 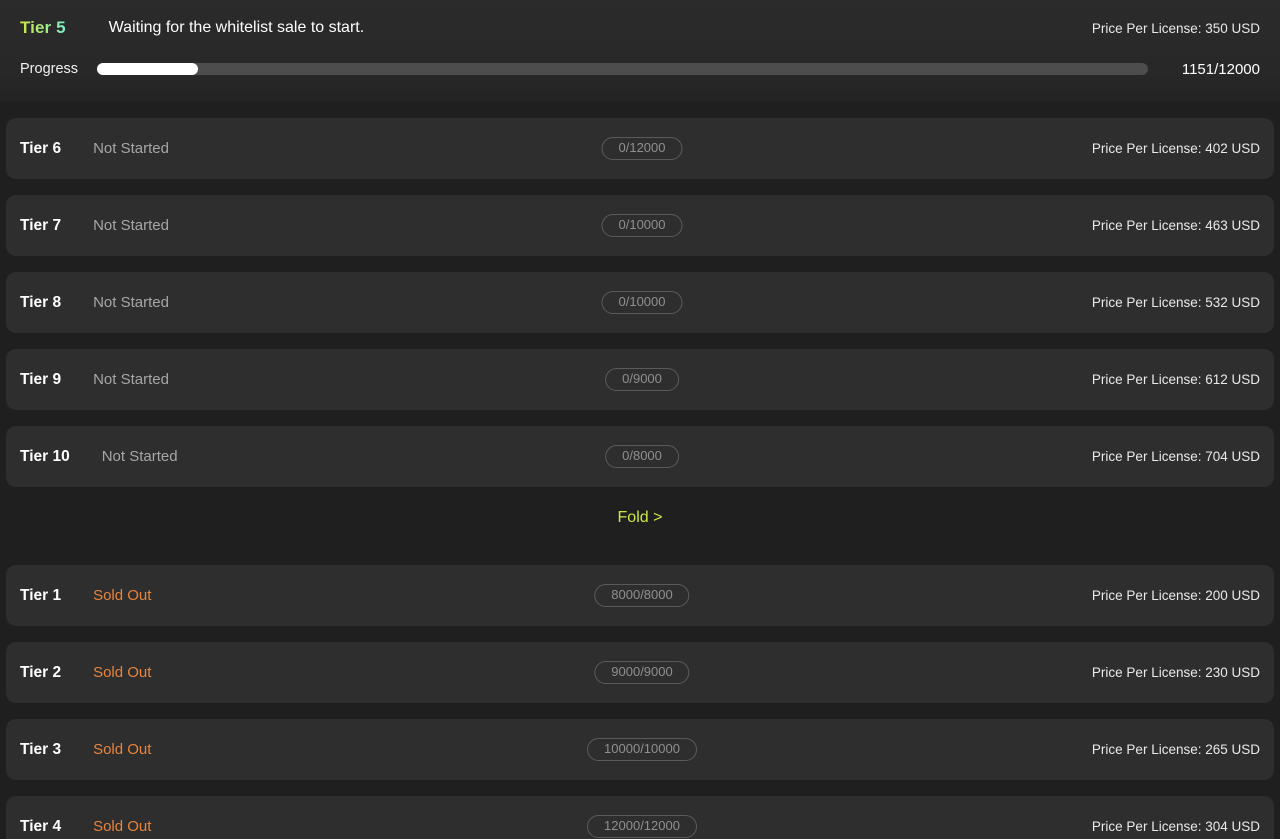 I want to click on tier-row-price: Price Per License: 230 USD, so click(x=1175, y=672).